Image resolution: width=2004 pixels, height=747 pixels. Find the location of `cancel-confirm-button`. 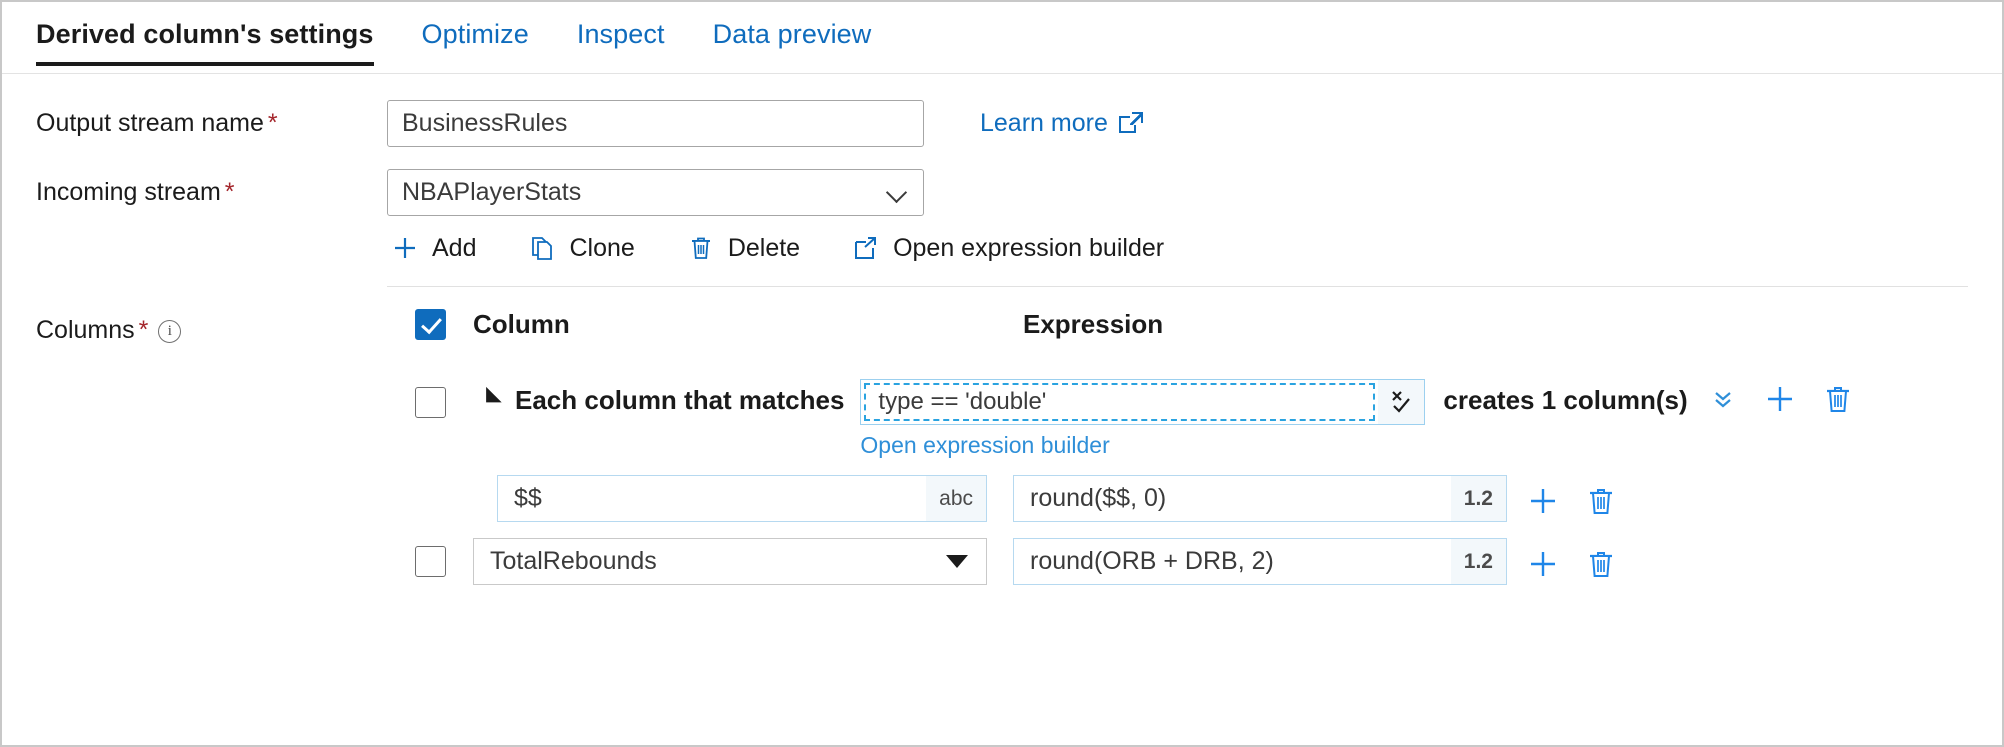

cancel-confirm-button is located at coordinates (1401, 402).